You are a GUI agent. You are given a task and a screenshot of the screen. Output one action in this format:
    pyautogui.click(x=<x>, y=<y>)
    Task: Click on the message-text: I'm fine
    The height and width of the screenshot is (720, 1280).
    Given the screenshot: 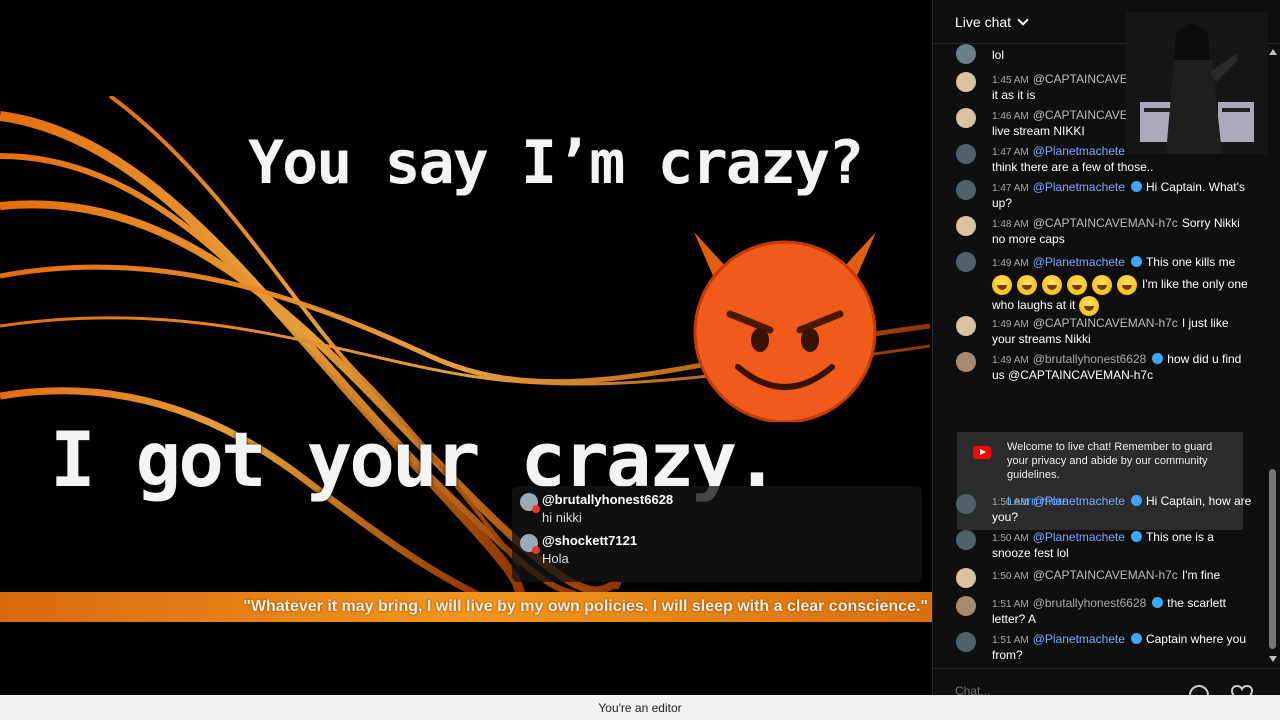 What is the action you would take?
    pyautogui.click(x=1201, y=575)
    